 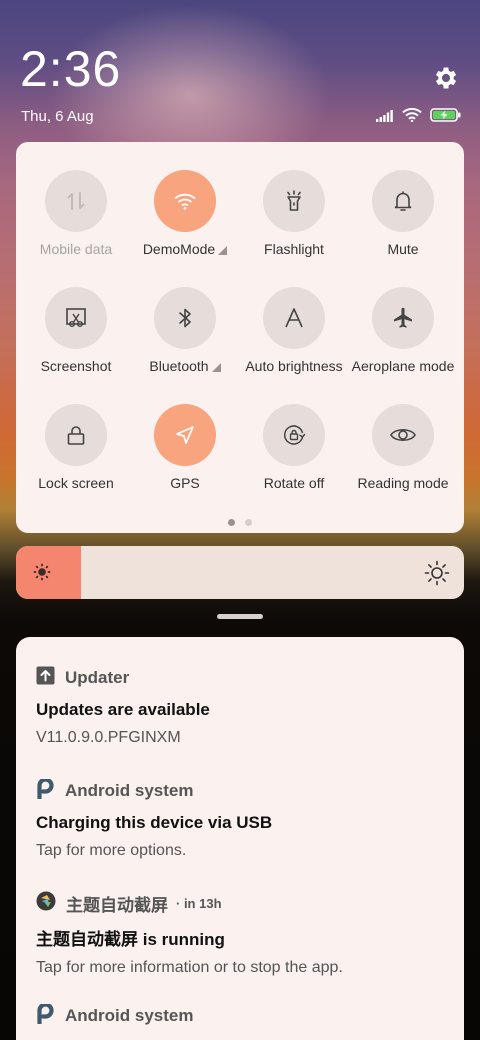 What do you see at coordinates (76, 366) in the screenshot?
I see `tile-label: Screenshot` at bounding box center [76, 366].